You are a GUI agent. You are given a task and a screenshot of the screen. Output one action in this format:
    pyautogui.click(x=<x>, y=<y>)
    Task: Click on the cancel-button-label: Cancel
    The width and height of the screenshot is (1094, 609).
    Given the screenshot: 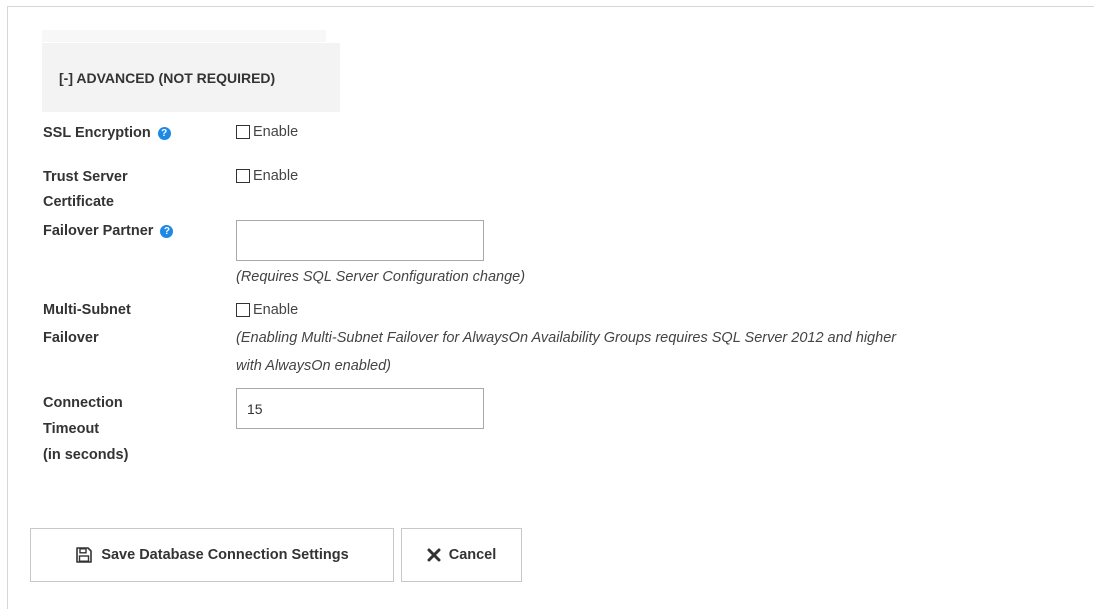 What is the action you would take?
    pyautogui.click(x=472, y=555)
    